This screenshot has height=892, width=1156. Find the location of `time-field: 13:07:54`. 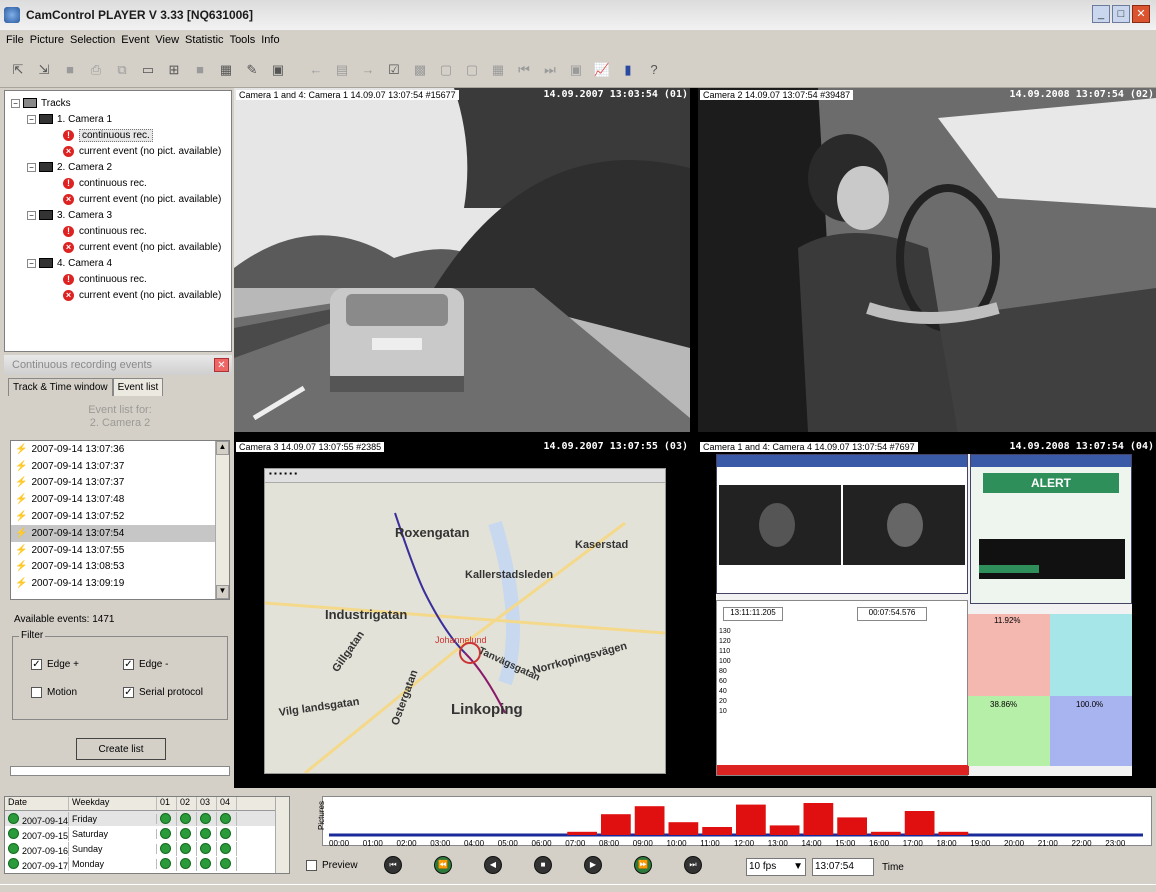

time-field: 13:07:54 is located at coordinates (843, 867).